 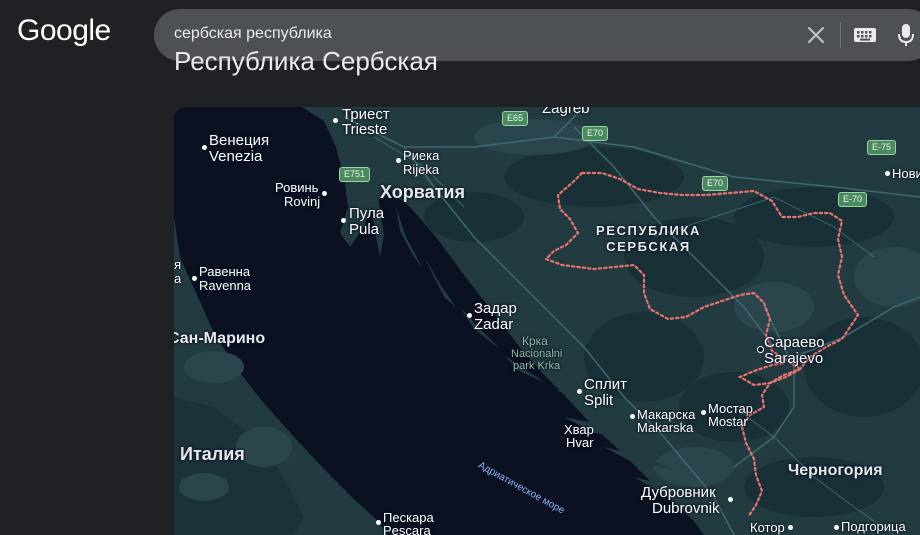 I want to click on ravenna-label-ru: Равенна, so click(x=224, y=271).